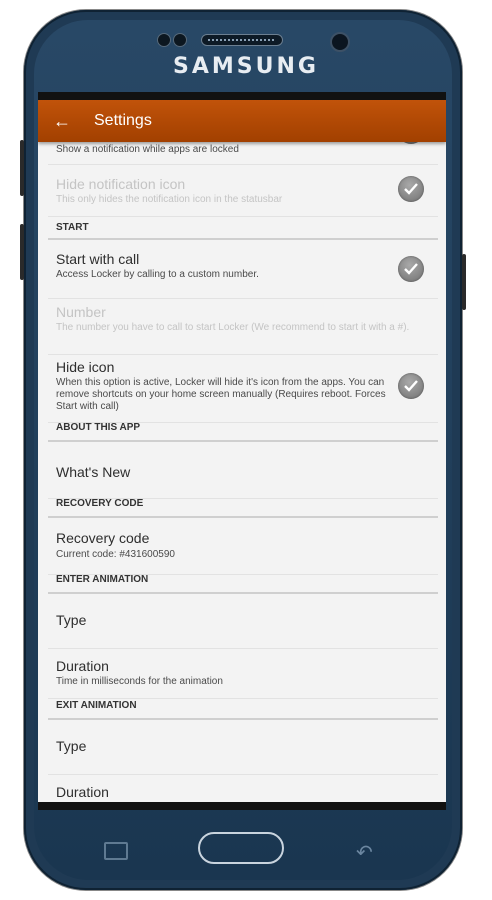 The image size is (492, 900). I want to click on category-exit-animation: EXIT ANIMATION, so click(243, 710).